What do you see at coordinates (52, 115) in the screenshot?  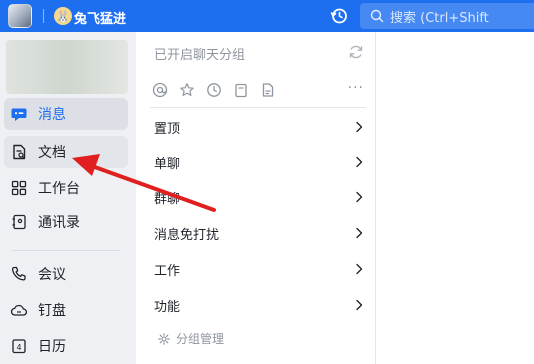 I see `nav-label-messages: 消息` at bounding box center [52, 115].